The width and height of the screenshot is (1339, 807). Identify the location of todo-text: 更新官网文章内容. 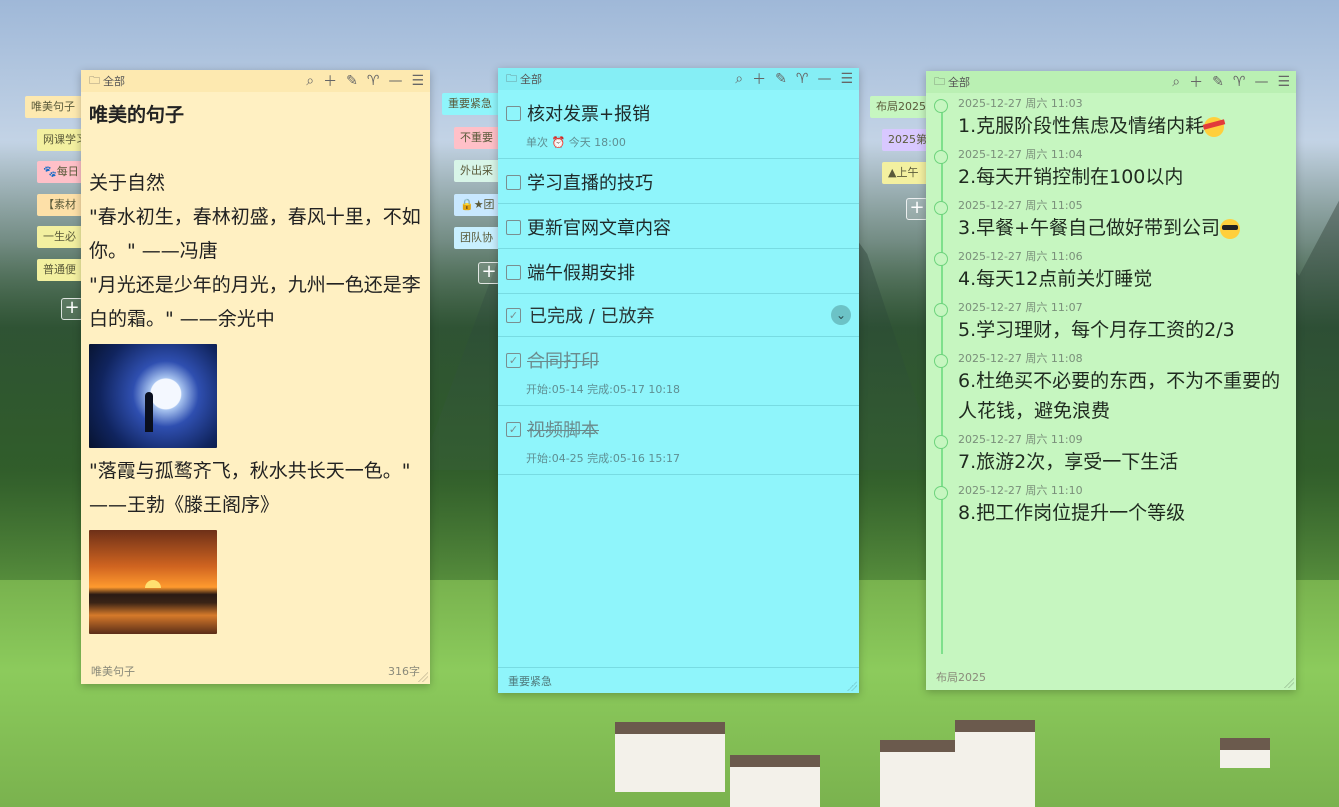
(599, 228).